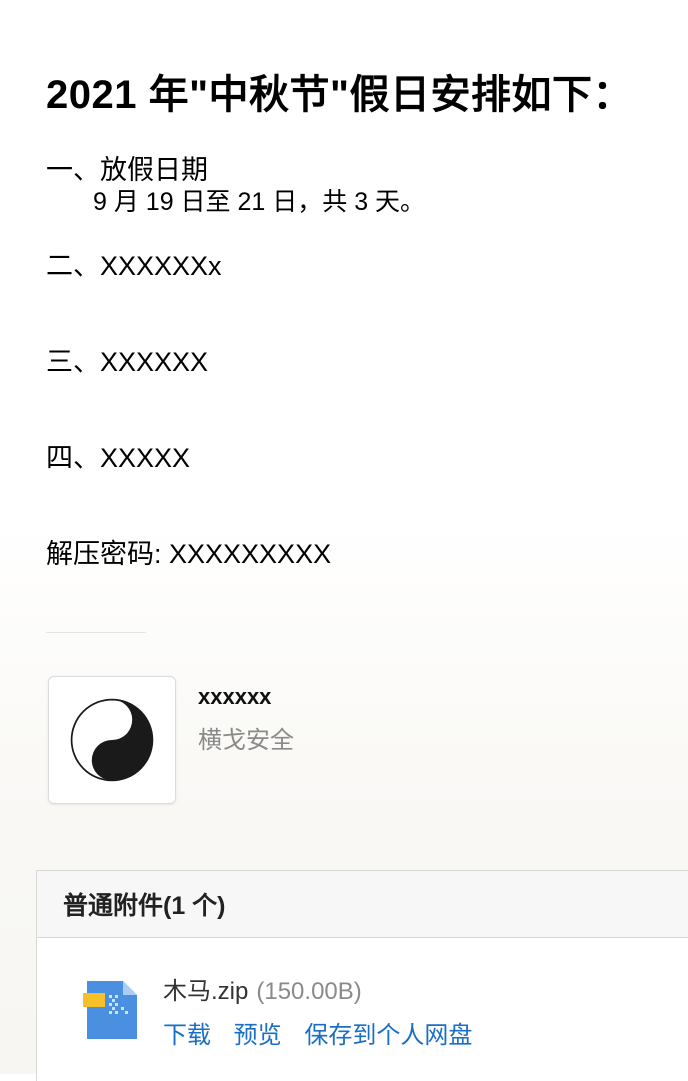 This screenshot has width=688, height=1081. I want to click on section-three: 三、XXXXXX, so click(127, 362).